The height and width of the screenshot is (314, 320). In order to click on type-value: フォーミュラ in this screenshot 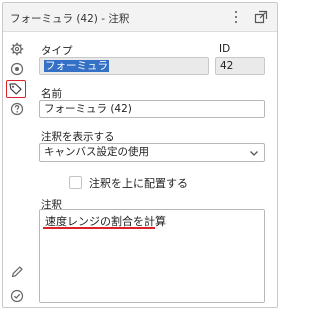, I will do `click(76, 66)`.